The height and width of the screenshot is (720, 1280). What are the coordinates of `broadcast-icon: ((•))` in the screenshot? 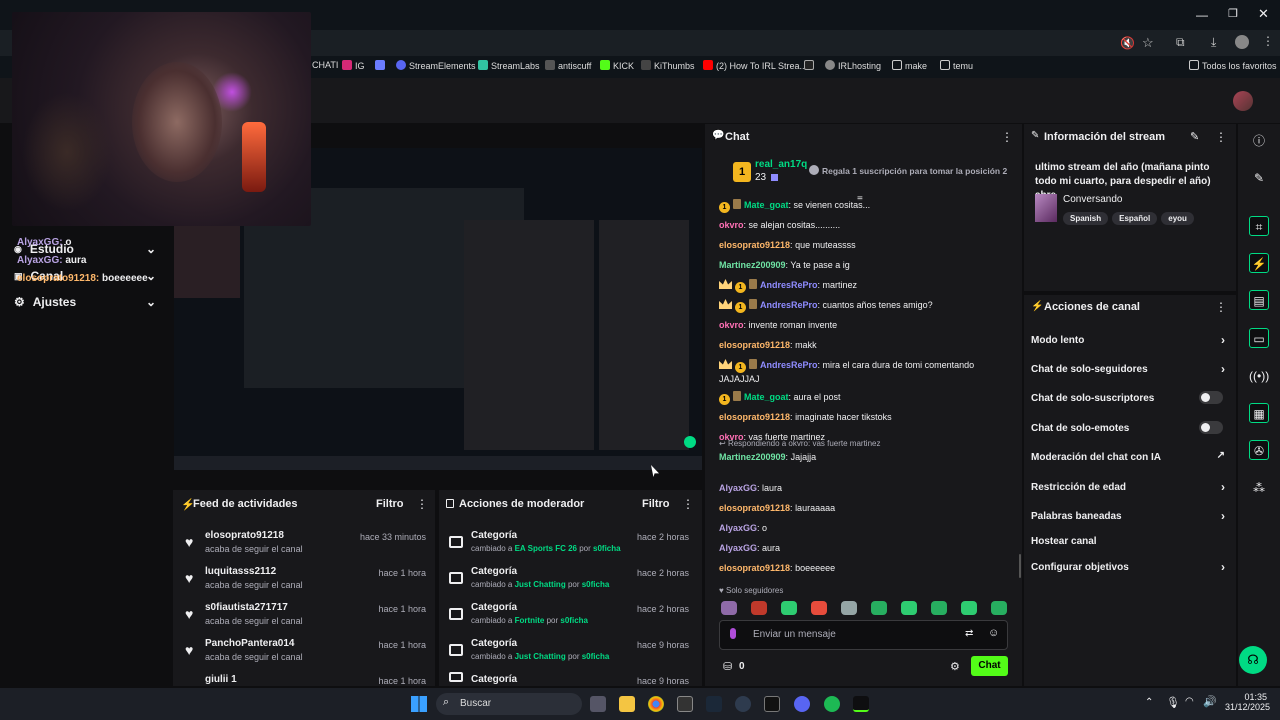 It's located at (1259, 376).